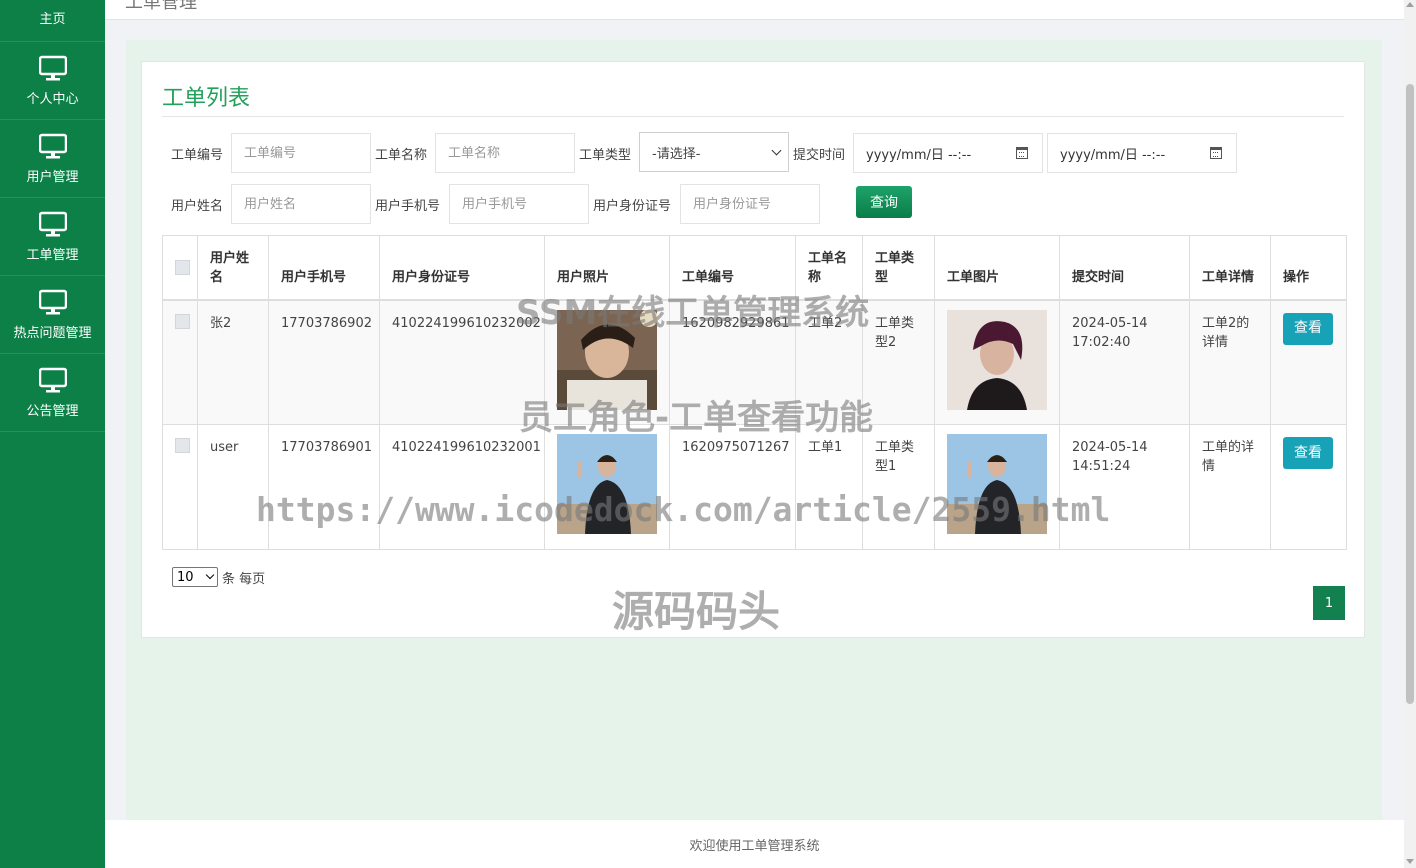 This screenshot has width=1416, height=868. What do you see at coordinates (1230, 487) in the screenshot?
I see `cell-detail: 工单的详情` at bounding box center [1230, 487].